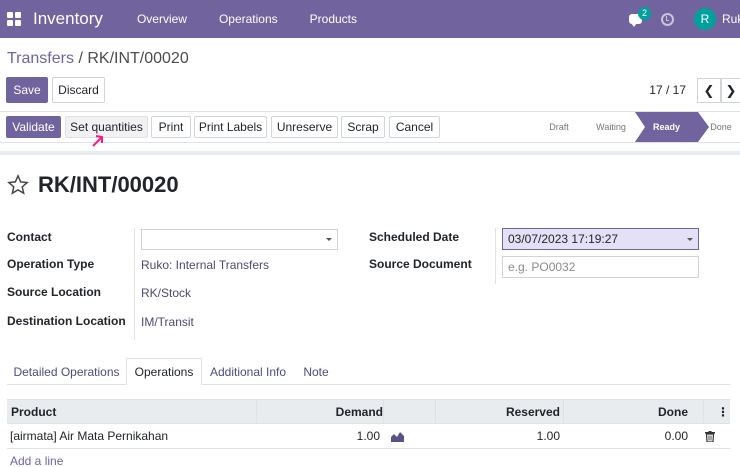 The height and width of the screenshot is (467, 740). What do you see at coordinates (710, 436) in the screenshot?
I see `trash-icon` at bounding box center [710, 436].